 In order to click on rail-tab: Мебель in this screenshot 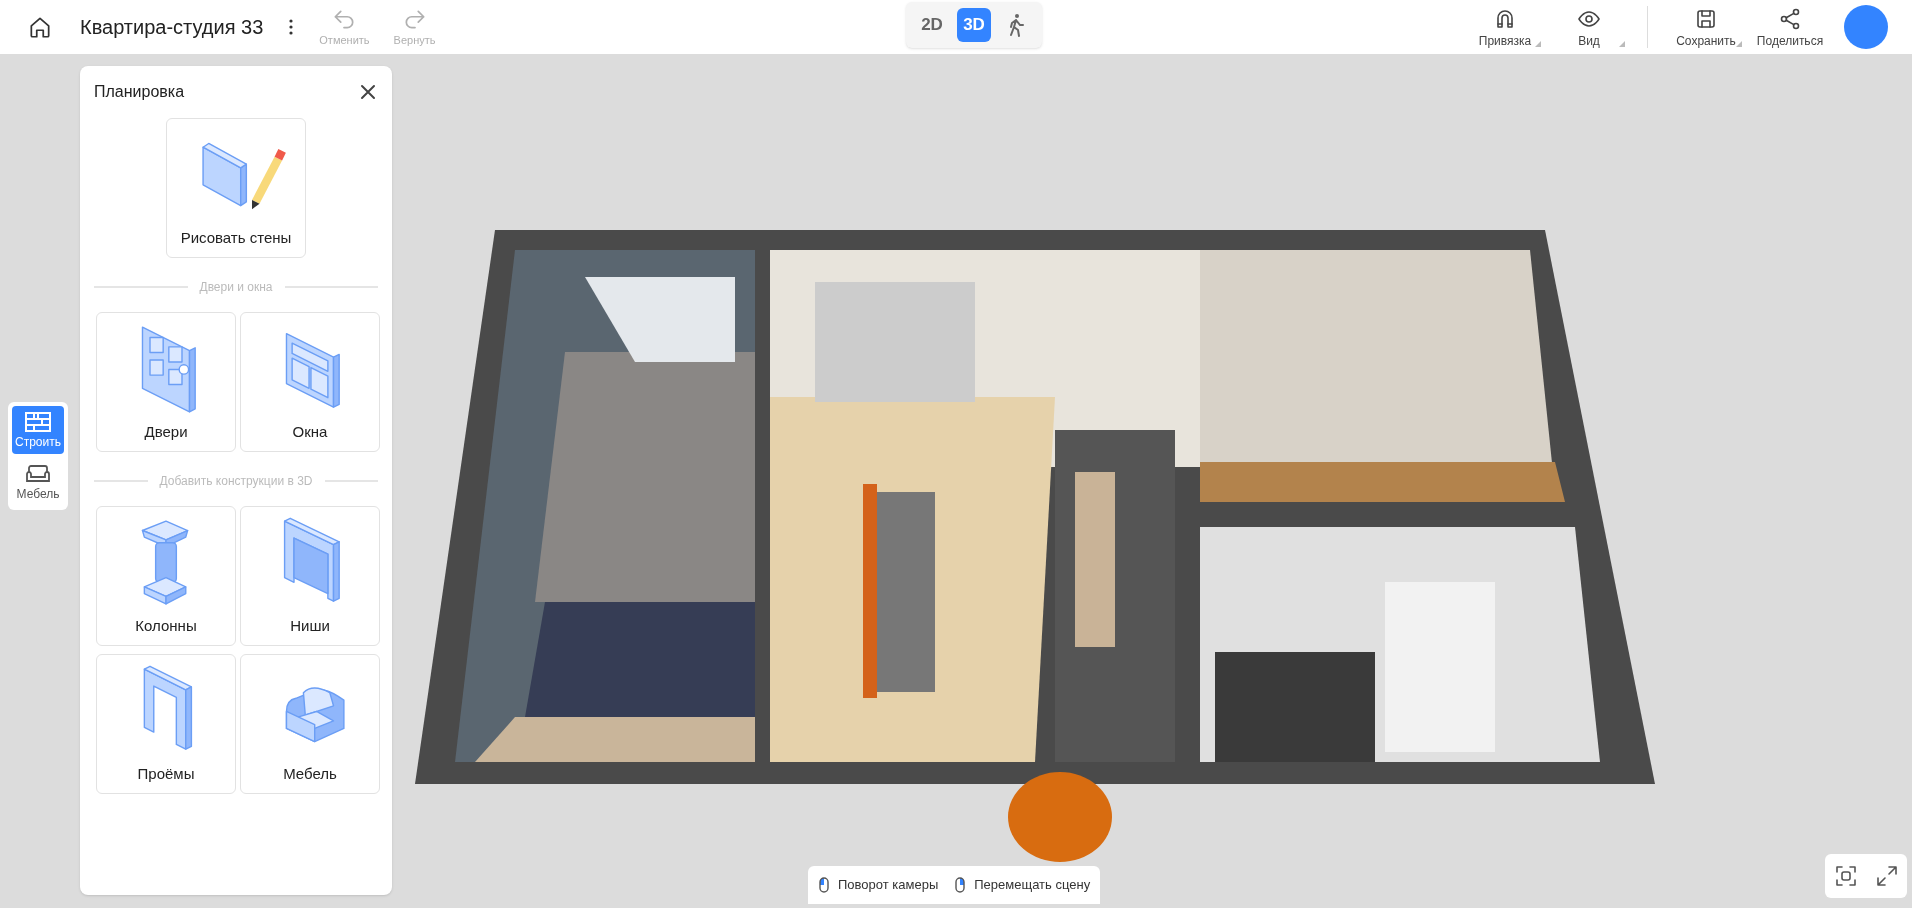, I will do `click(38, 482)`.